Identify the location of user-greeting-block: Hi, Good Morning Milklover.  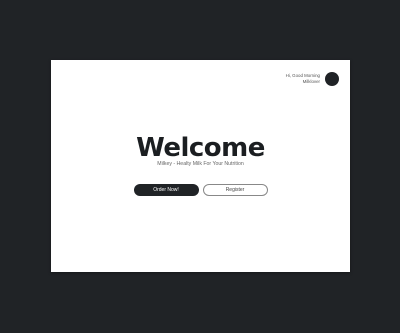
(312, 79).